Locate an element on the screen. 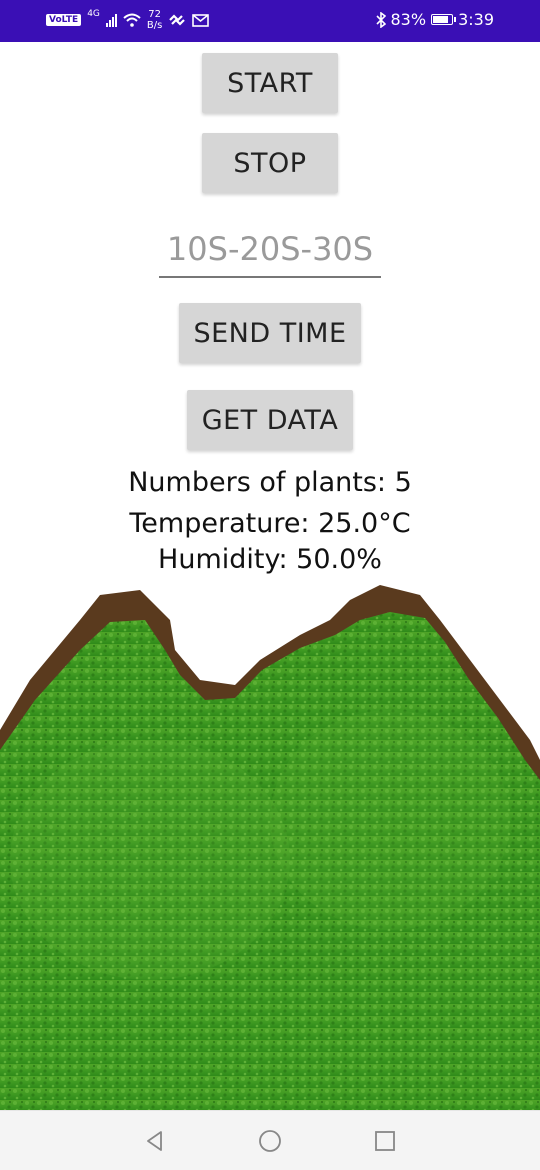 The width and height of the screenshot is (540, 1170). volte-badge: VoLTE is located at coordinates (64, 20).